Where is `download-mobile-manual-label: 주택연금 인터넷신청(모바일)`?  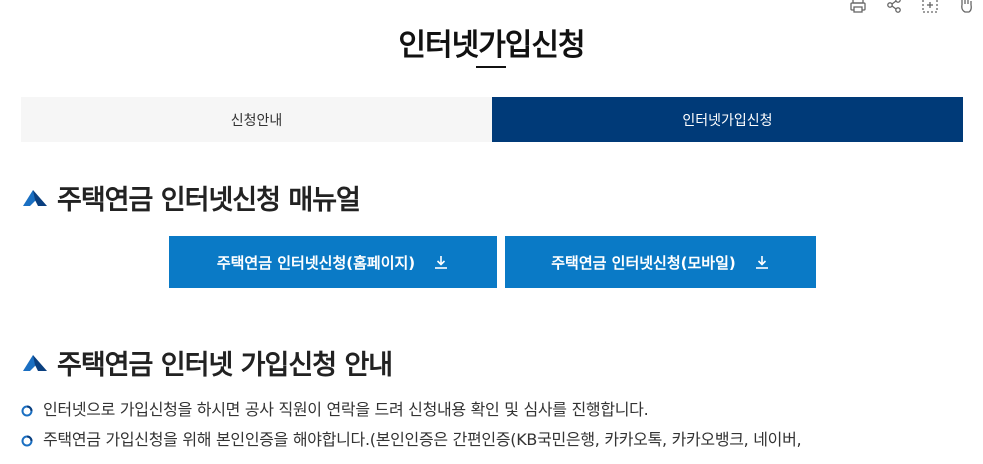
download-mobile-manual-label: 주택연금 인터넷신청(모바일) is located at coordinates (643, 262).